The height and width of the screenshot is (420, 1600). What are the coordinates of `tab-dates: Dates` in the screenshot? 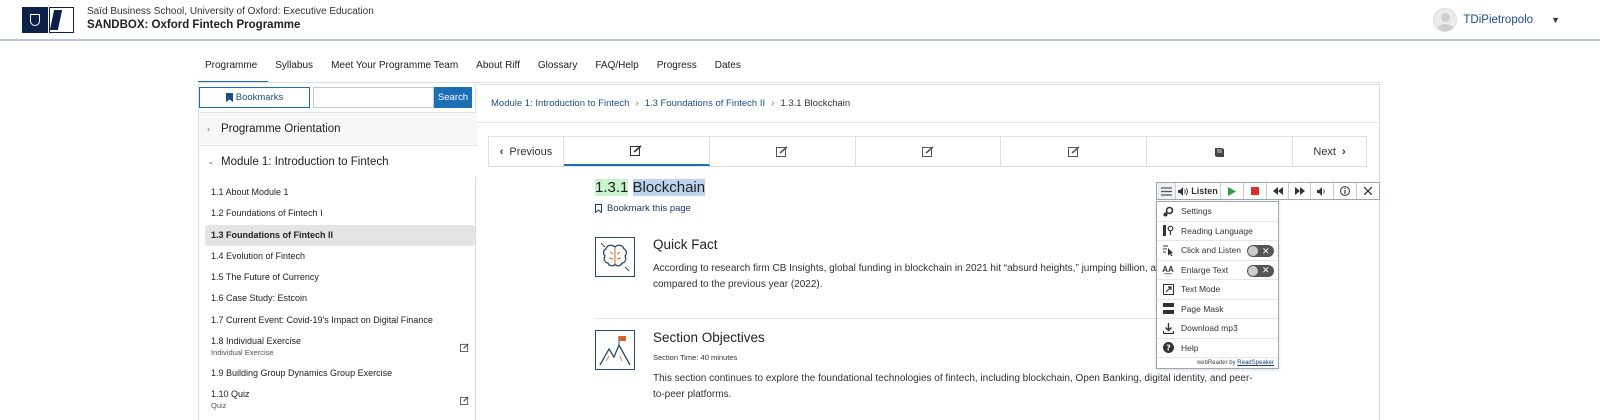 It's located at (730, 68).